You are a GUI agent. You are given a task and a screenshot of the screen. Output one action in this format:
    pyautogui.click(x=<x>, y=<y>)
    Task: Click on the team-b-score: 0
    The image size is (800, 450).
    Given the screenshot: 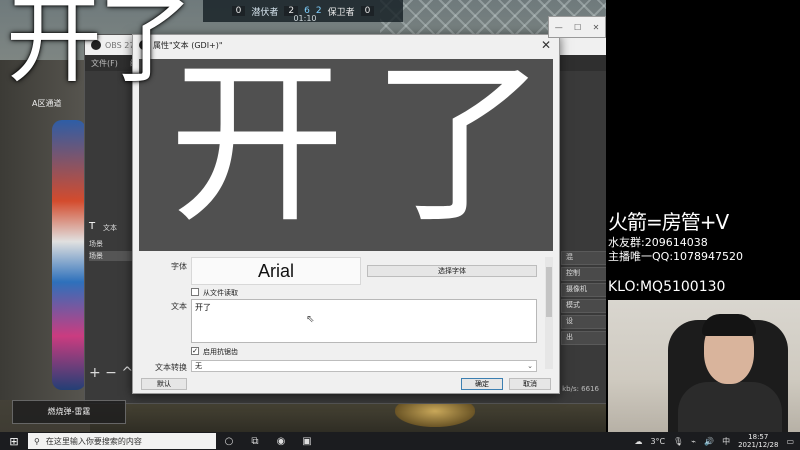 What is the action you would take?
    pyautogui.click(x=367, y=11)
    